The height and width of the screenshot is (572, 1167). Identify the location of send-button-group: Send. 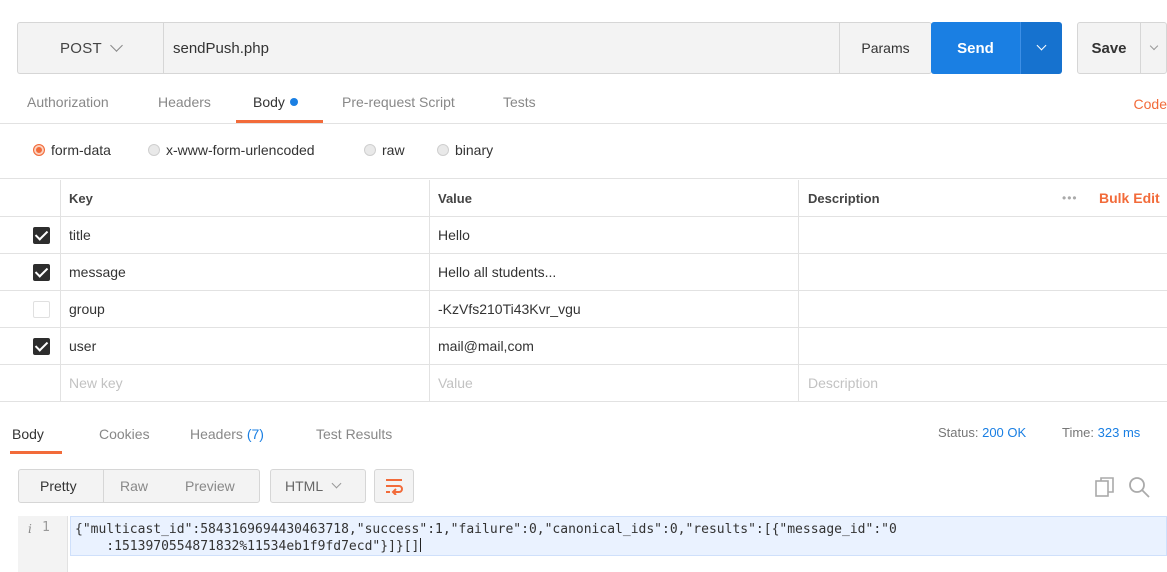
(996, 48).